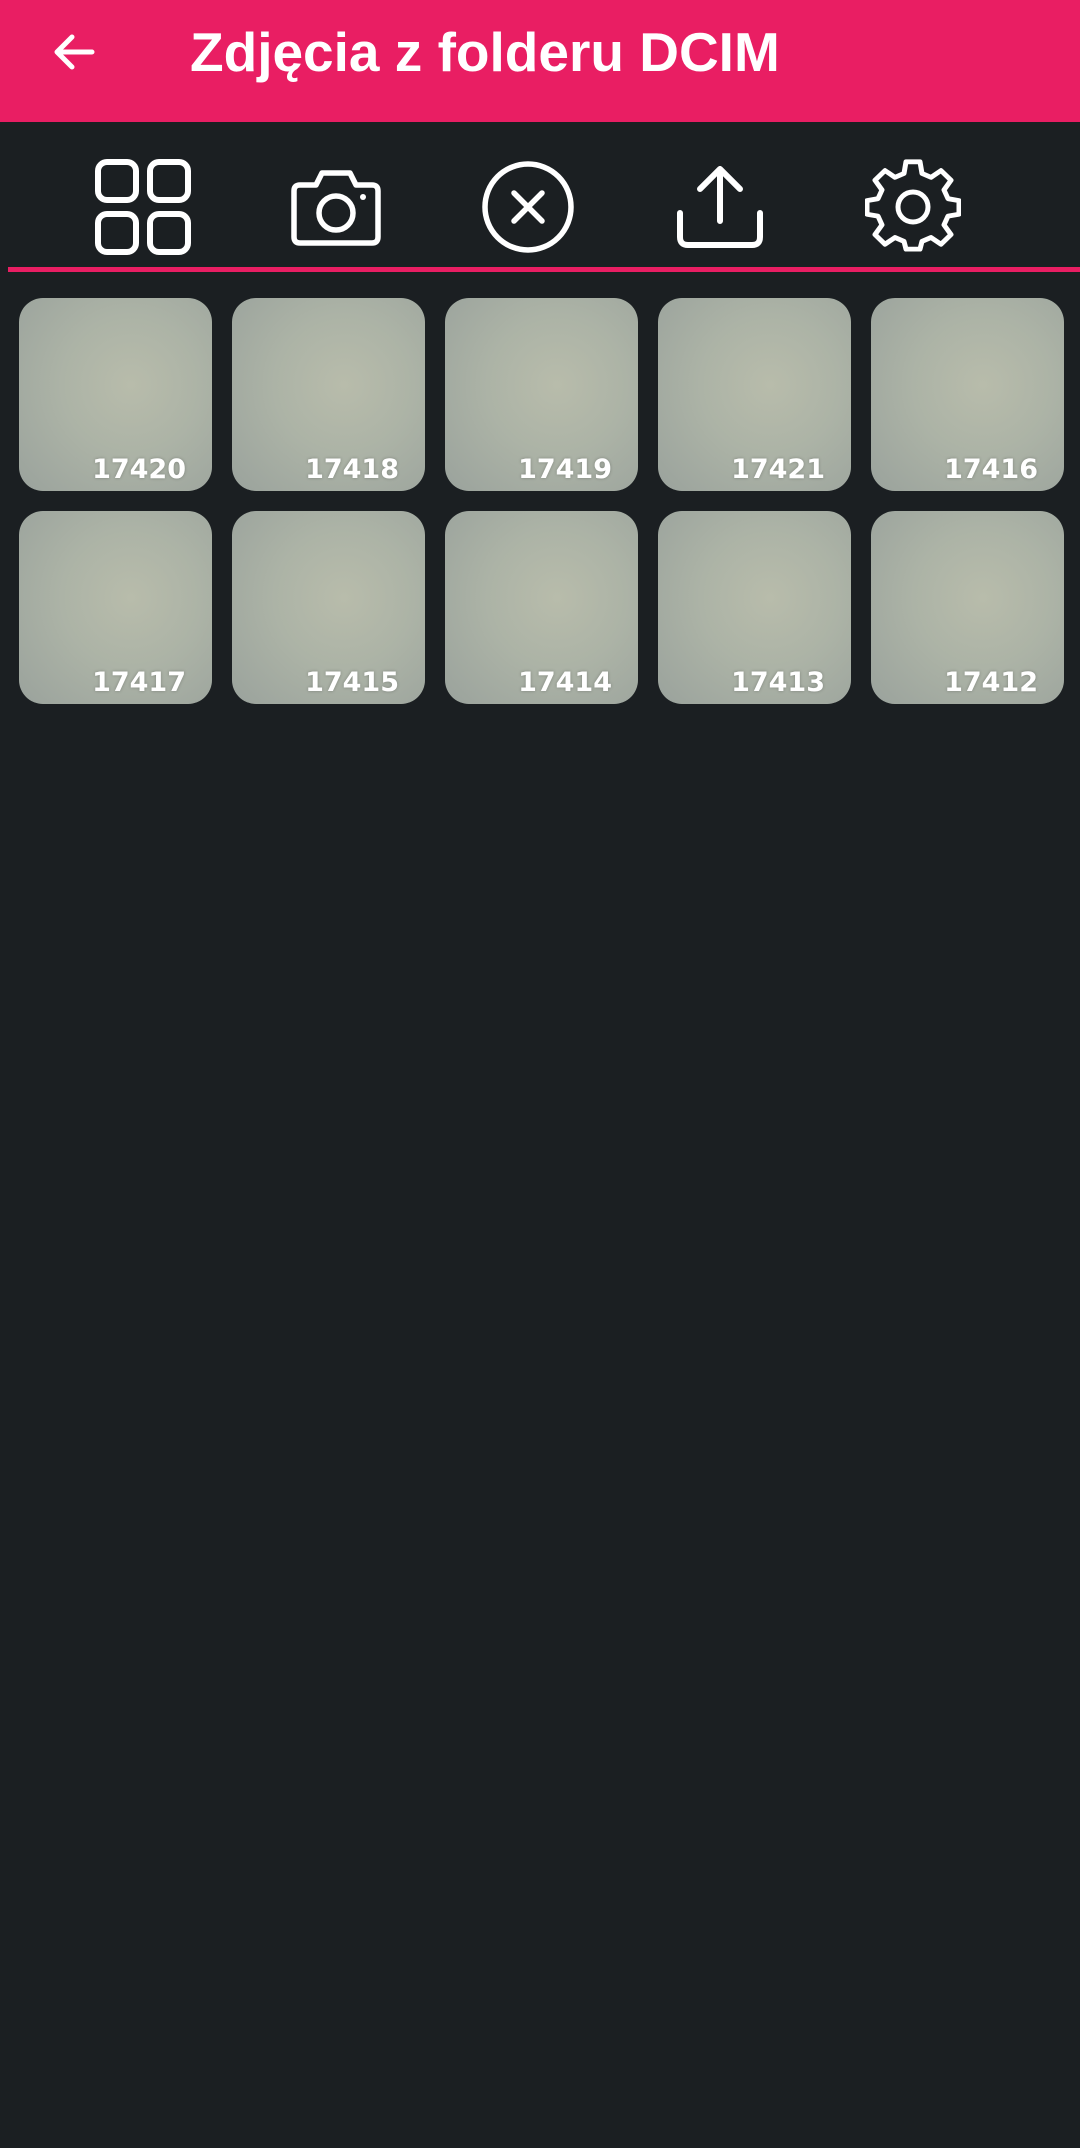  What do you see at coordinates (565, 469) in the screenshot?
I see `photo-label: 17419` at bounding box center [565, 469].